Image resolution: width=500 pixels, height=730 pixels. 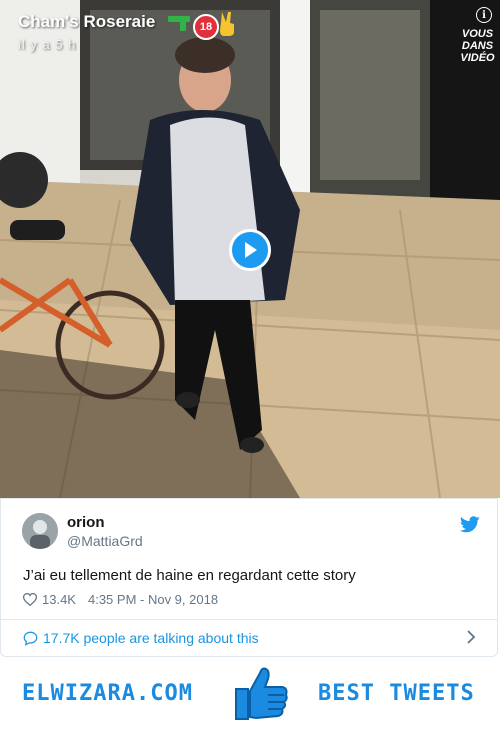 I want to click on play-button, so click(x=250, y=250).